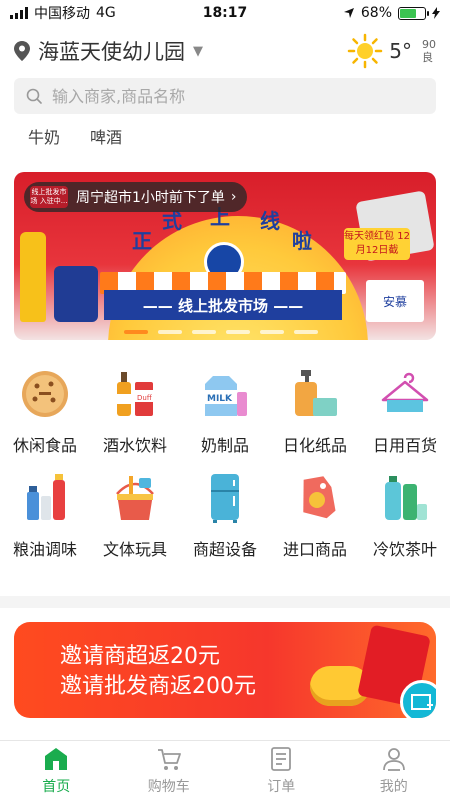  What do you see at coordinates (316, 393) in the screenshot?
I see `soap-tissue-icon` at bounding box center [316, 393].